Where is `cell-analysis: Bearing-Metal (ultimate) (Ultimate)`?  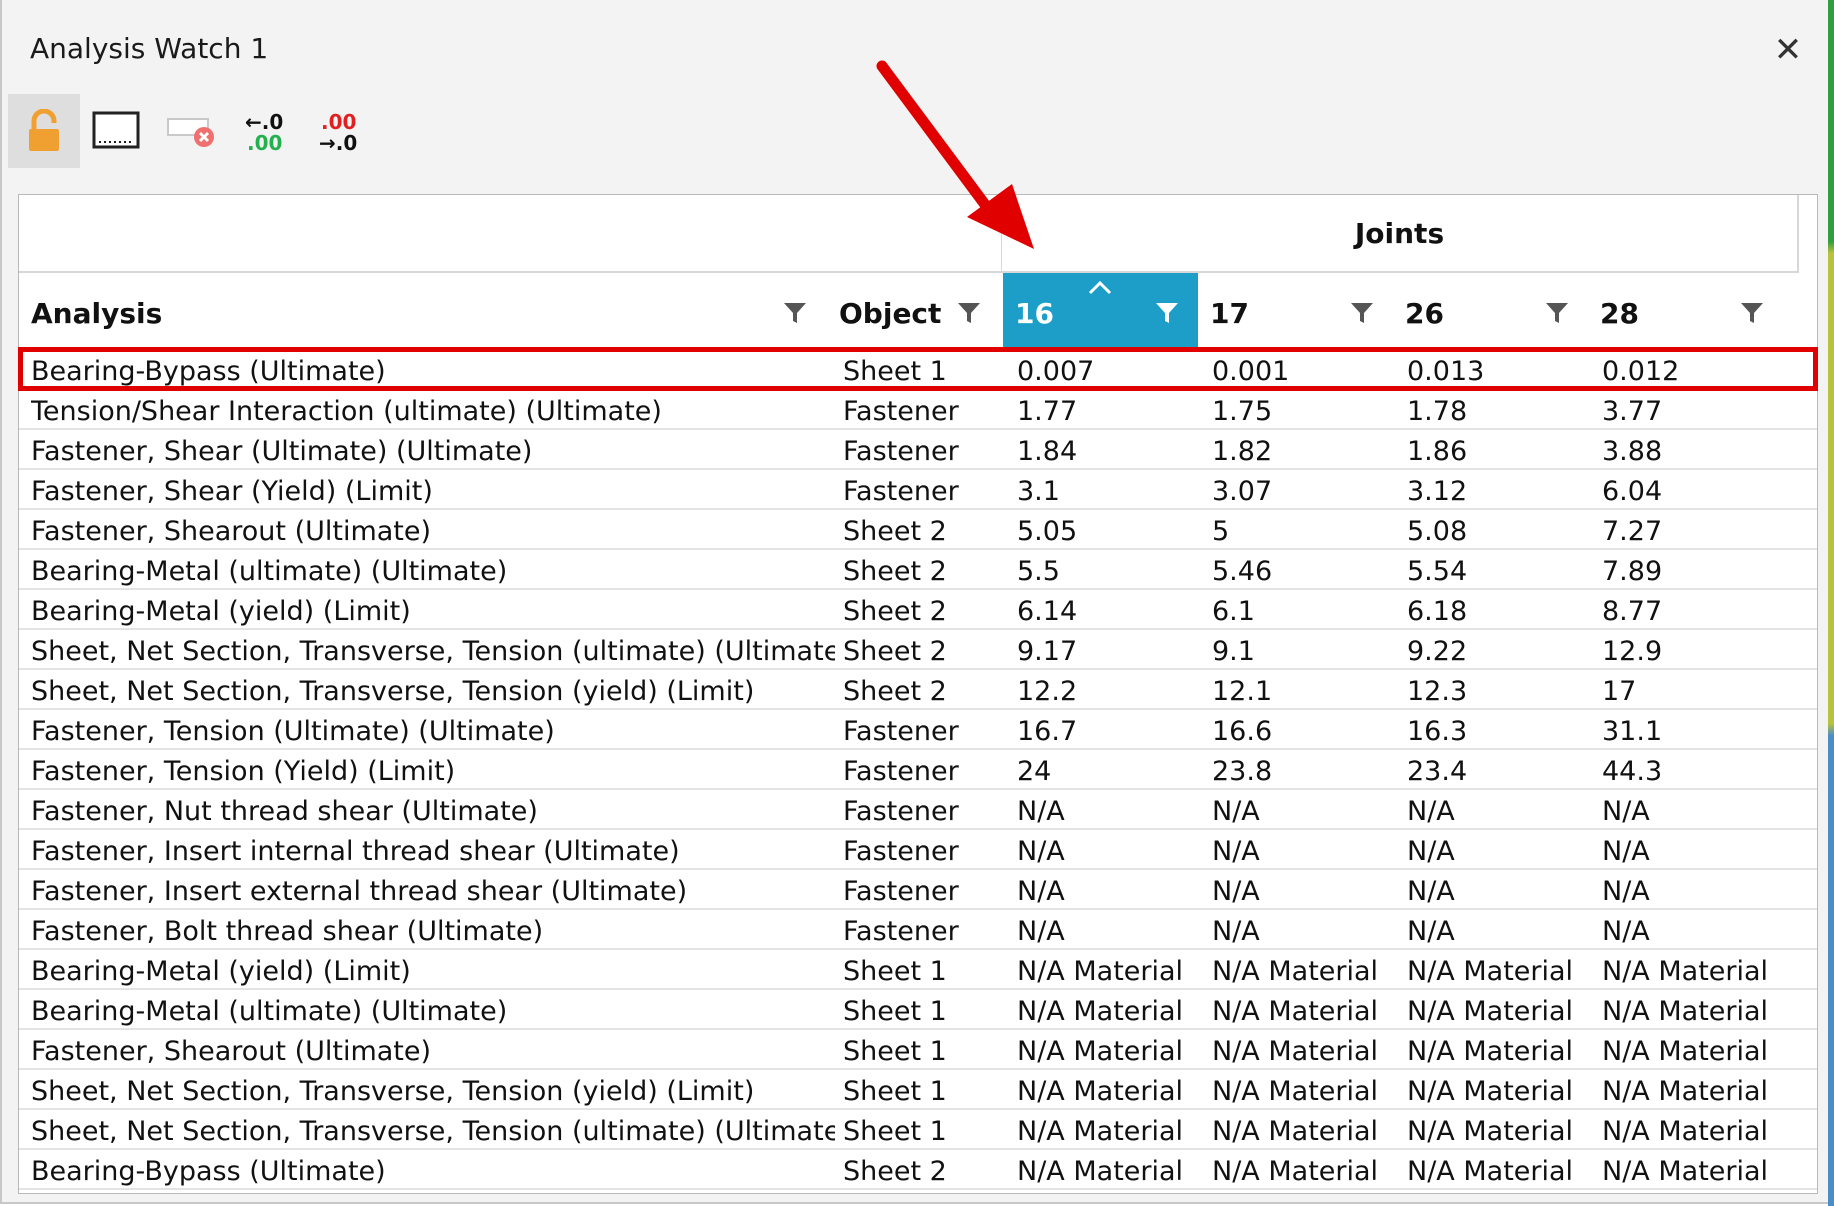
cell-analysis: Bearing-Metal (ultimate) (Ultimate) is located at coordinates (433, 1009).